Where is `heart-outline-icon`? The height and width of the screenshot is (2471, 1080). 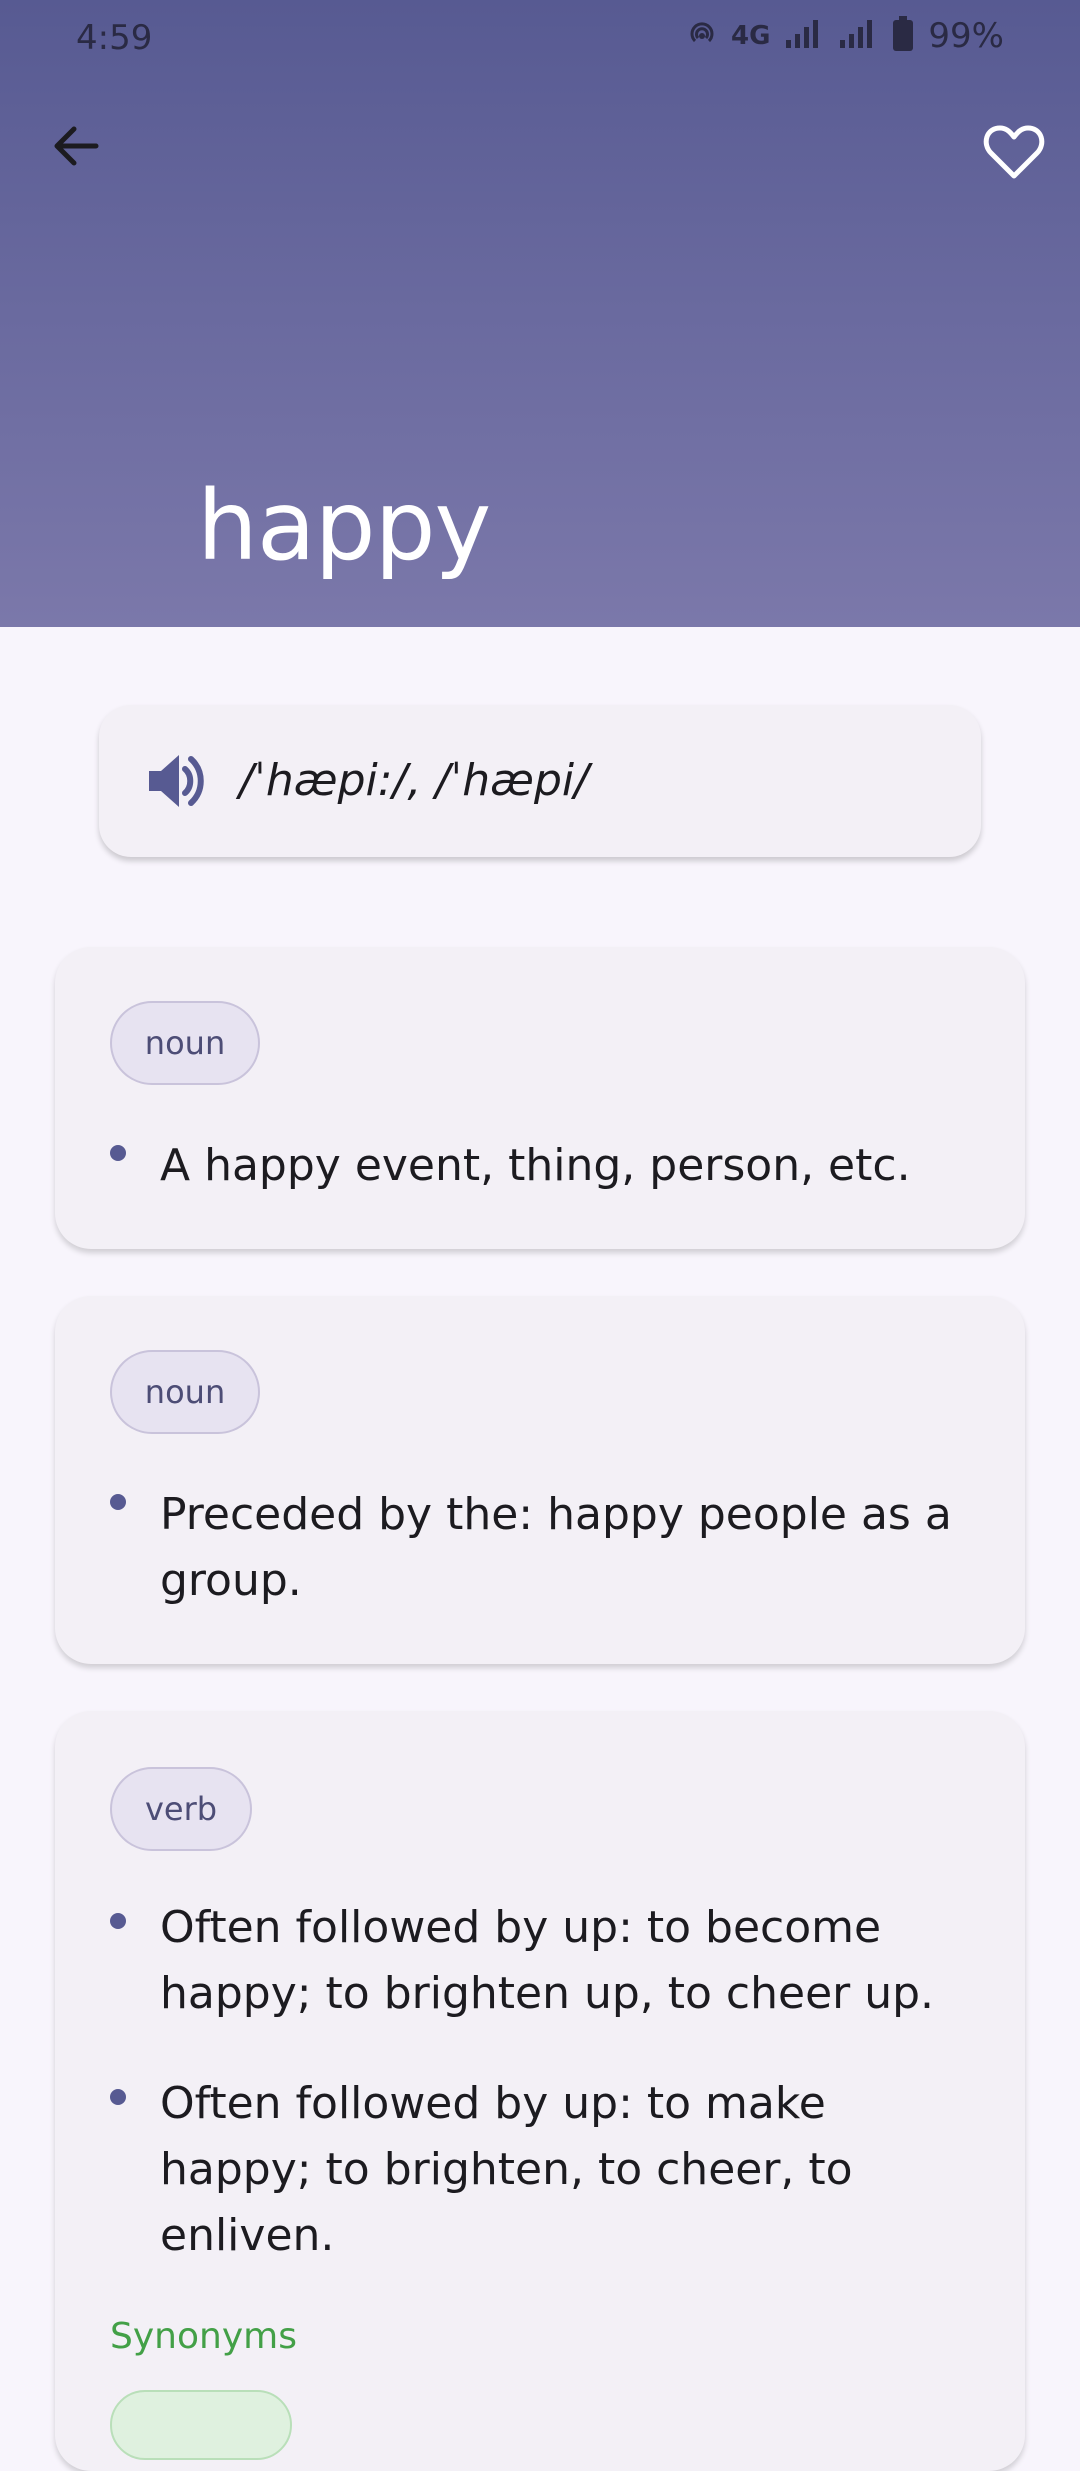 heart-outline-icon is located at coordinates (1014, 154).